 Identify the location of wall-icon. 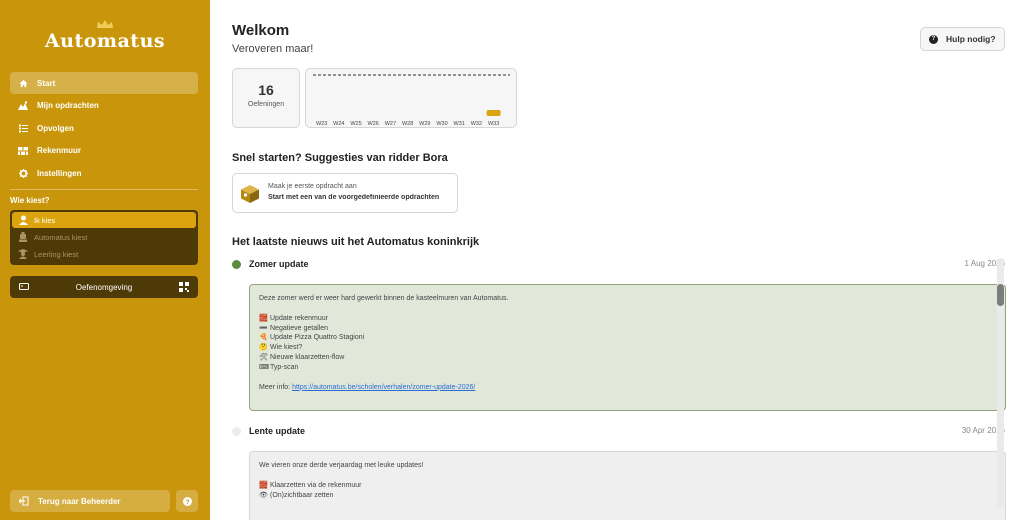
(23, 151).